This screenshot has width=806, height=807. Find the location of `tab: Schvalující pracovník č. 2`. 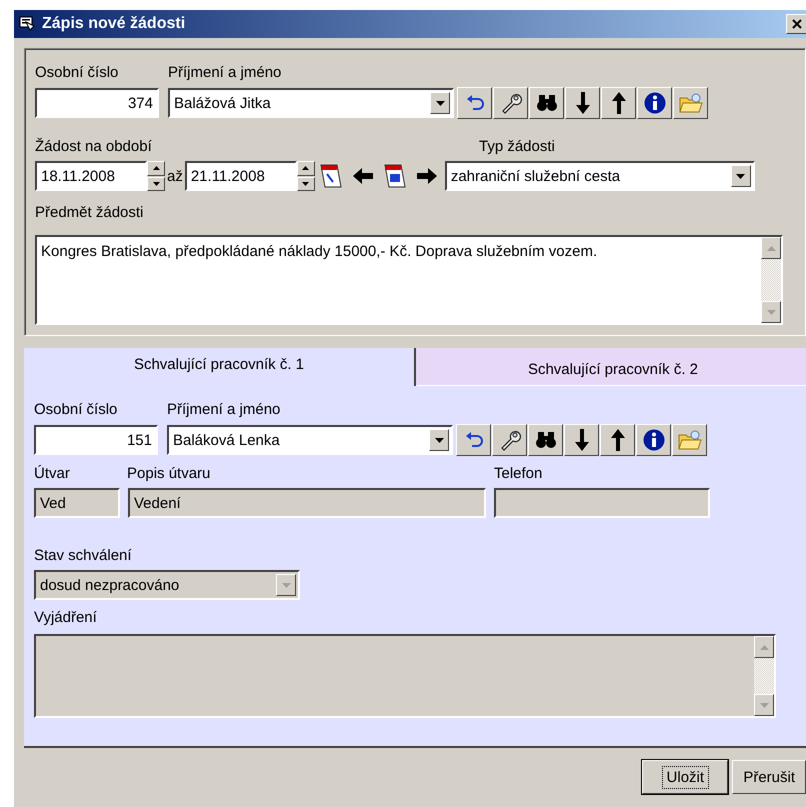

tab: Schvalující pracovník č. 2 is located at coordinates (611, 367).